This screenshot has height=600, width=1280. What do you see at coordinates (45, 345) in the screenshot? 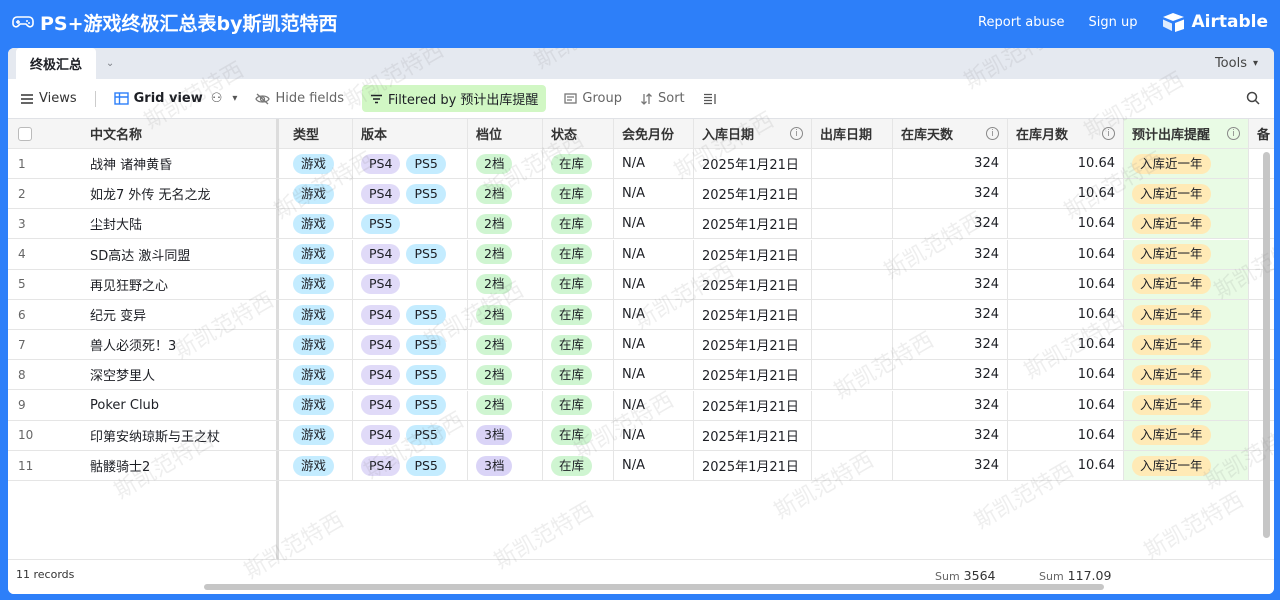
I see `row-number-cell: 7` at bounding box center [45, 345].